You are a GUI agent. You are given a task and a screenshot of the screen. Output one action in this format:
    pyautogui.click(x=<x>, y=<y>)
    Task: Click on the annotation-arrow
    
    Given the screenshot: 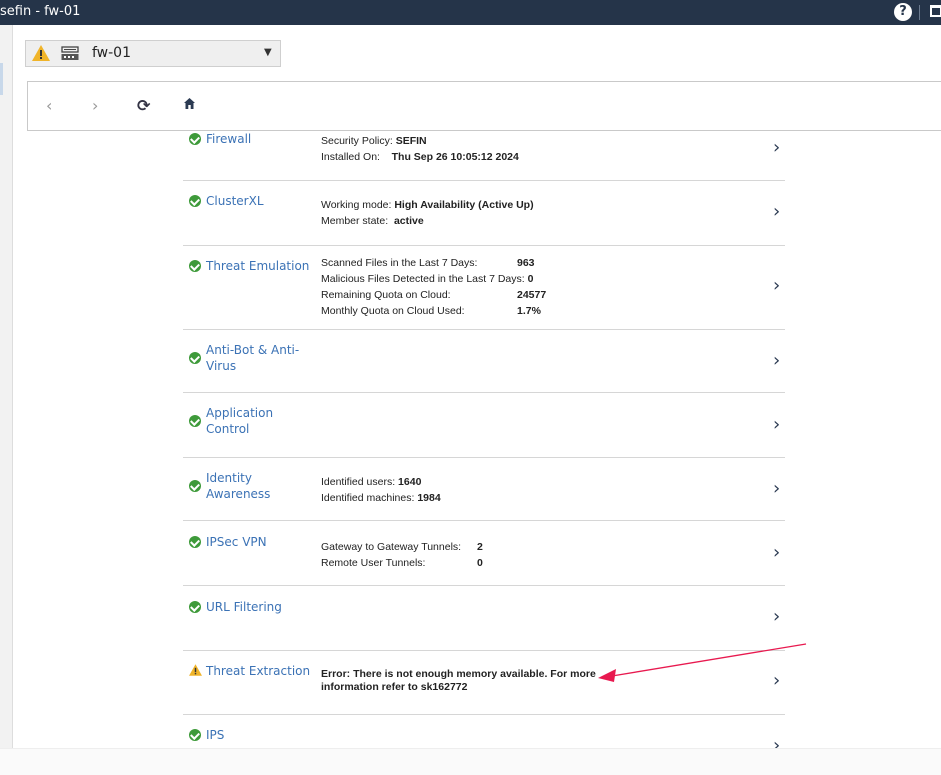 What is the action you would take?
    pyautogui.click(x=702, y=662)
    